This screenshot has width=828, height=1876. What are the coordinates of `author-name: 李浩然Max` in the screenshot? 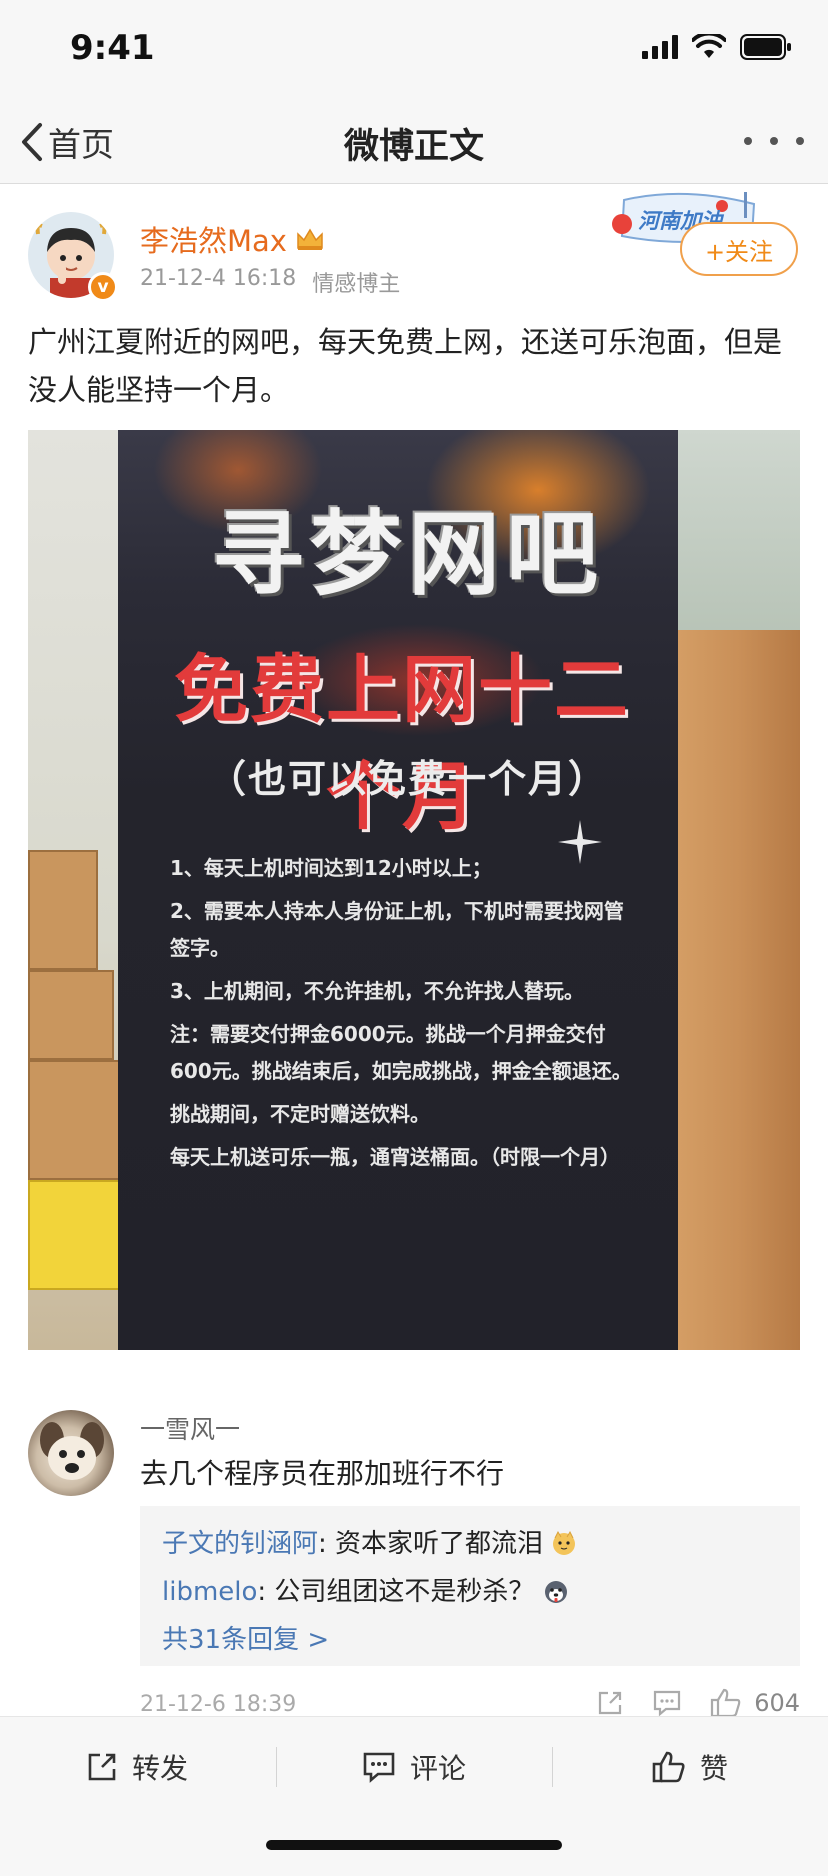 It's located at (232, 239).